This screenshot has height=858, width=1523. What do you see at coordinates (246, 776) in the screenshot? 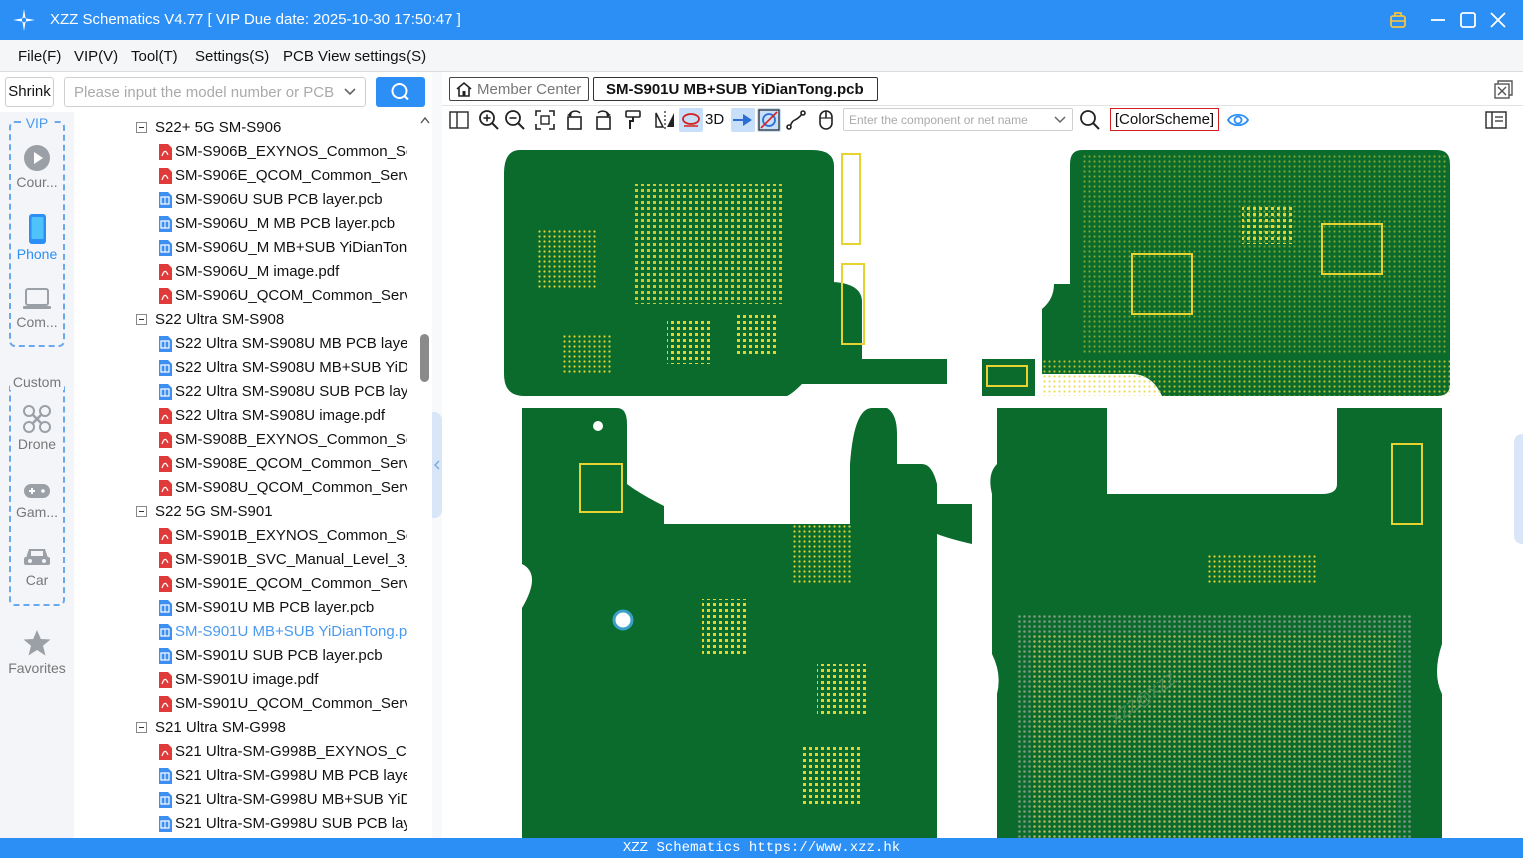
I see `tree-file: S21 Ultra-SM-G998U MB PCB layer.pcb` at bounding box center [246, 776].